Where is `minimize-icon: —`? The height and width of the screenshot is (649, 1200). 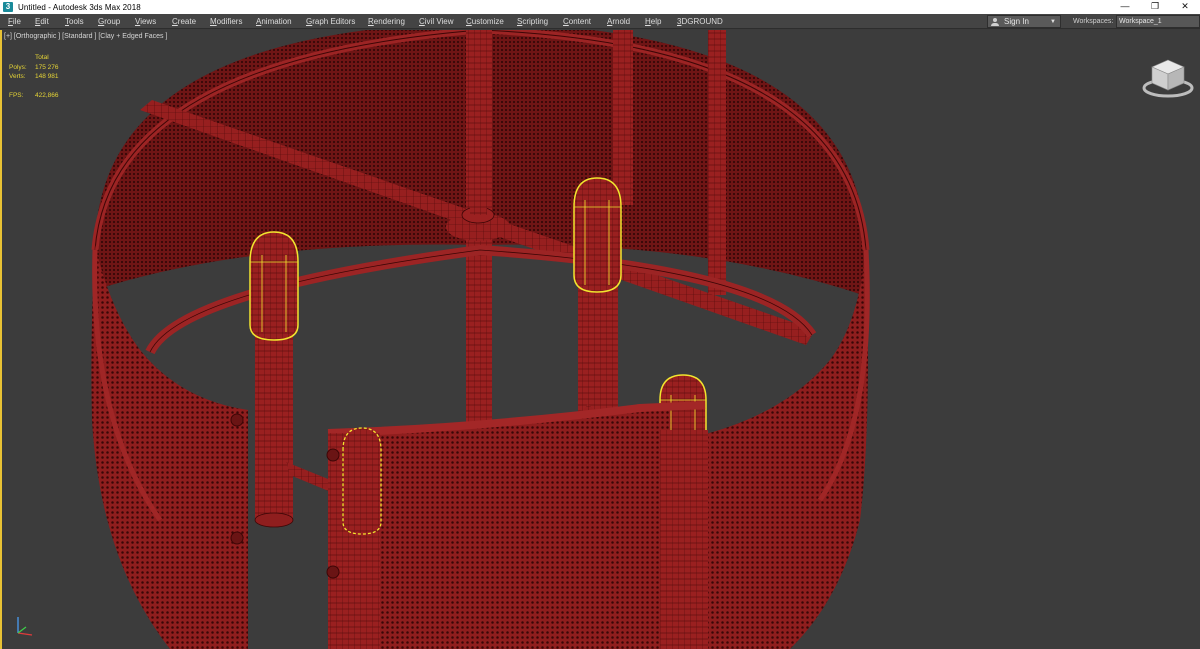 minimize-icon: — is located at coordinates (1125, 7).